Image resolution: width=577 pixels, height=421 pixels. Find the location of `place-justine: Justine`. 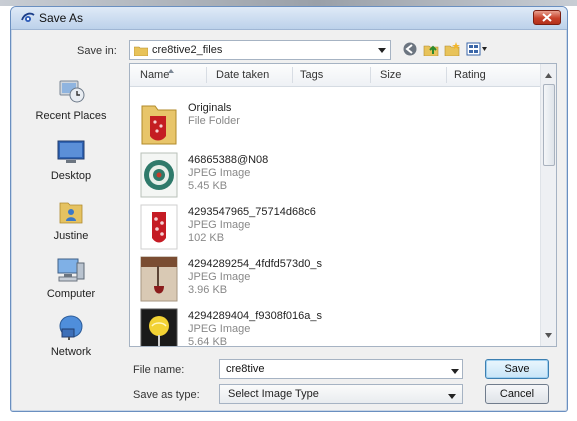

place-justine: Justine is located at coordinates (71, 219).